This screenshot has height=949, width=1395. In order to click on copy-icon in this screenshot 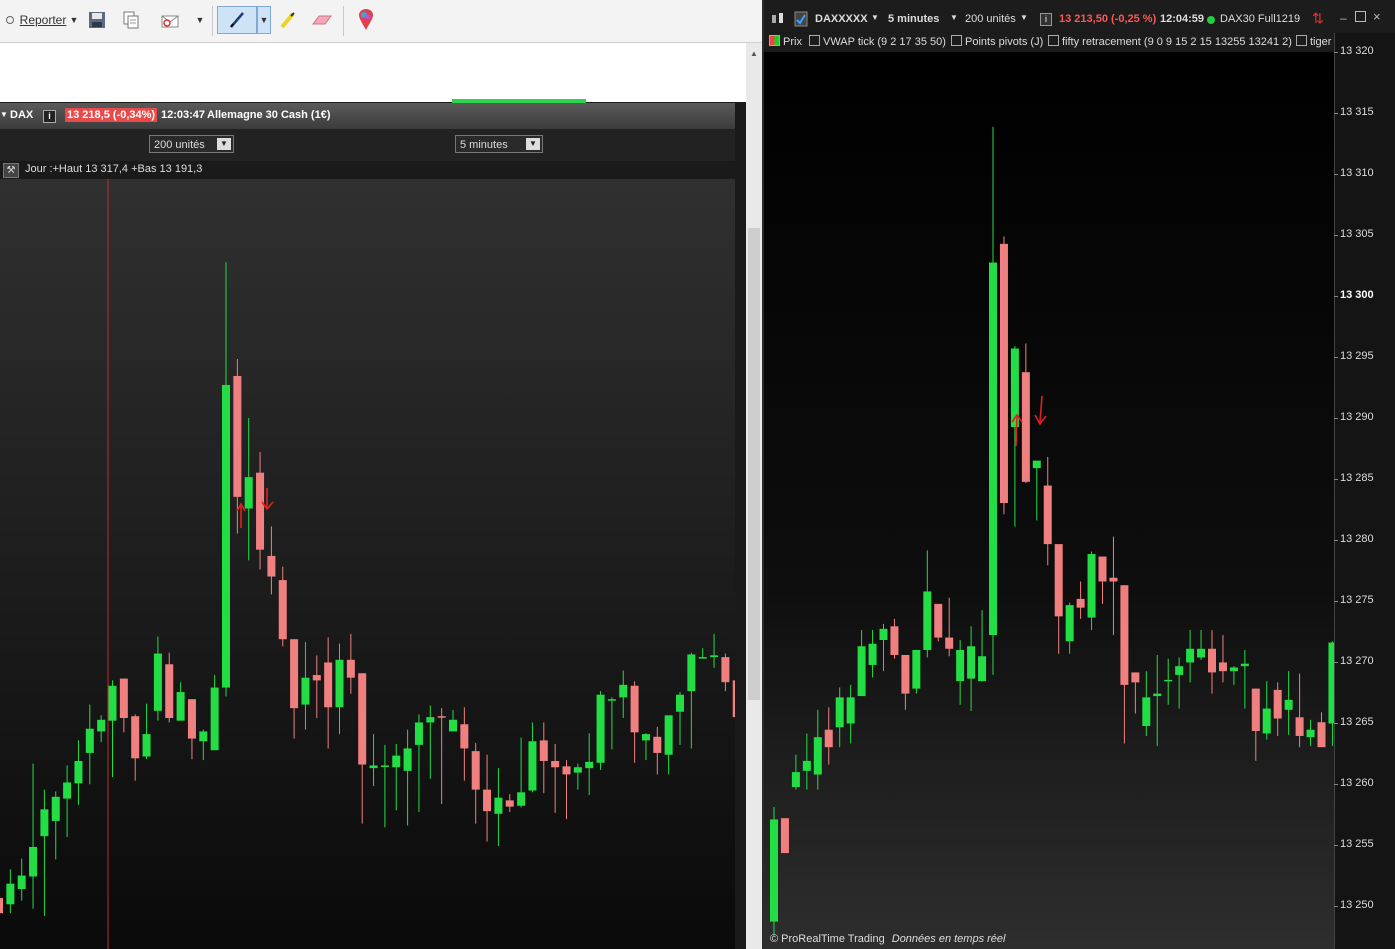, I will do `click(131, 20)`.